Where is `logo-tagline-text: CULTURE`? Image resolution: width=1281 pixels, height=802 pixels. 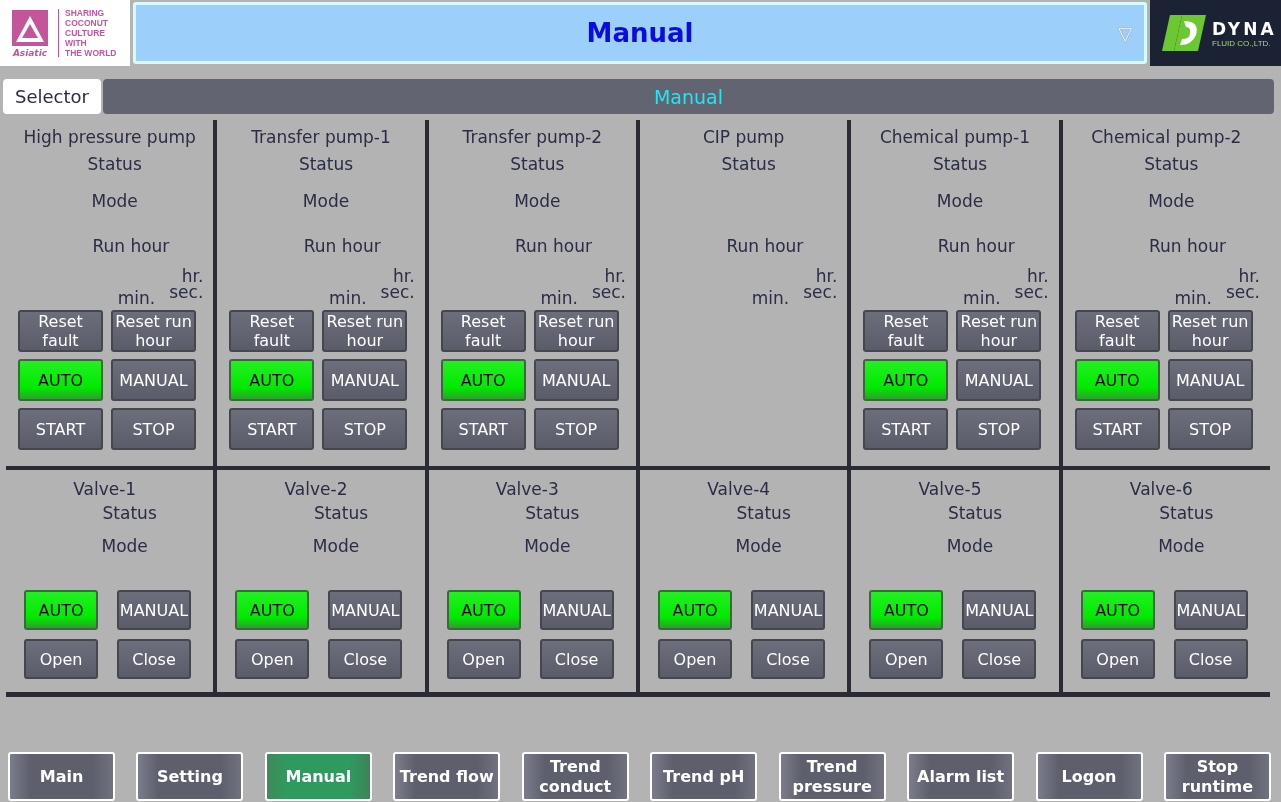 logo-tagline-text: CULTURE is located at coordinates (85, 33).